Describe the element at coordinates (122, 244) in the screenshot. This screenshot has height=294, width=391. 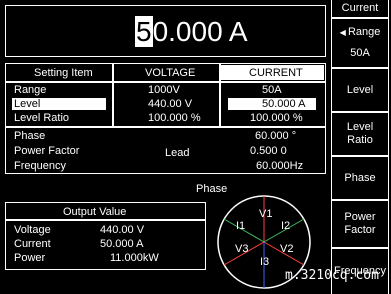
I see `output-current-value: 50.000 A` at that location.